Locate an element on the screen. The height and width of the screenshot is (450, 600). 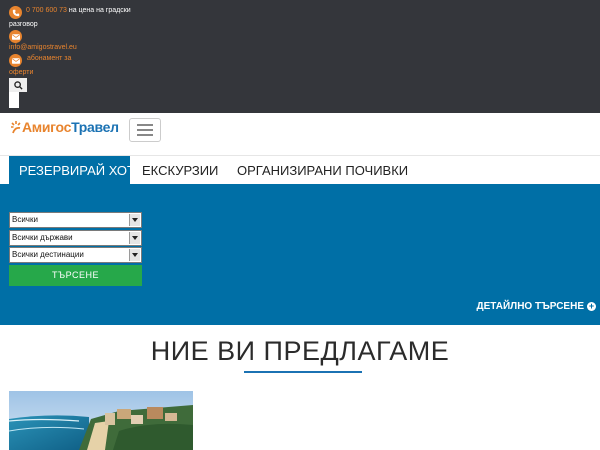
destination-select: Всички дестинации is located at coordinates (75, 255).